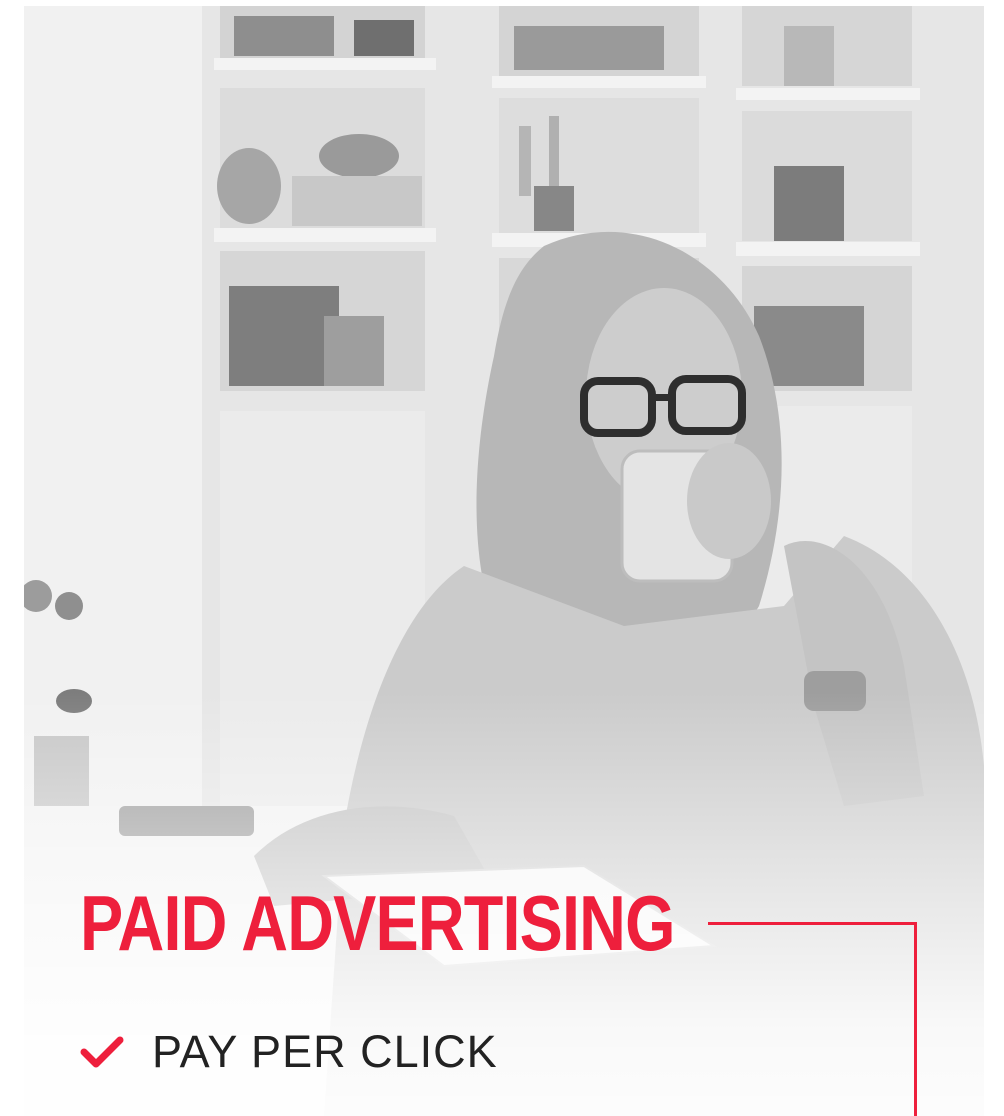 The height and width of the screenshot is (1116, 1004). Describe the element at coordinates (325, 1051) in the screenshot. I see `feature-label: PAY PER CLICK` at that location.